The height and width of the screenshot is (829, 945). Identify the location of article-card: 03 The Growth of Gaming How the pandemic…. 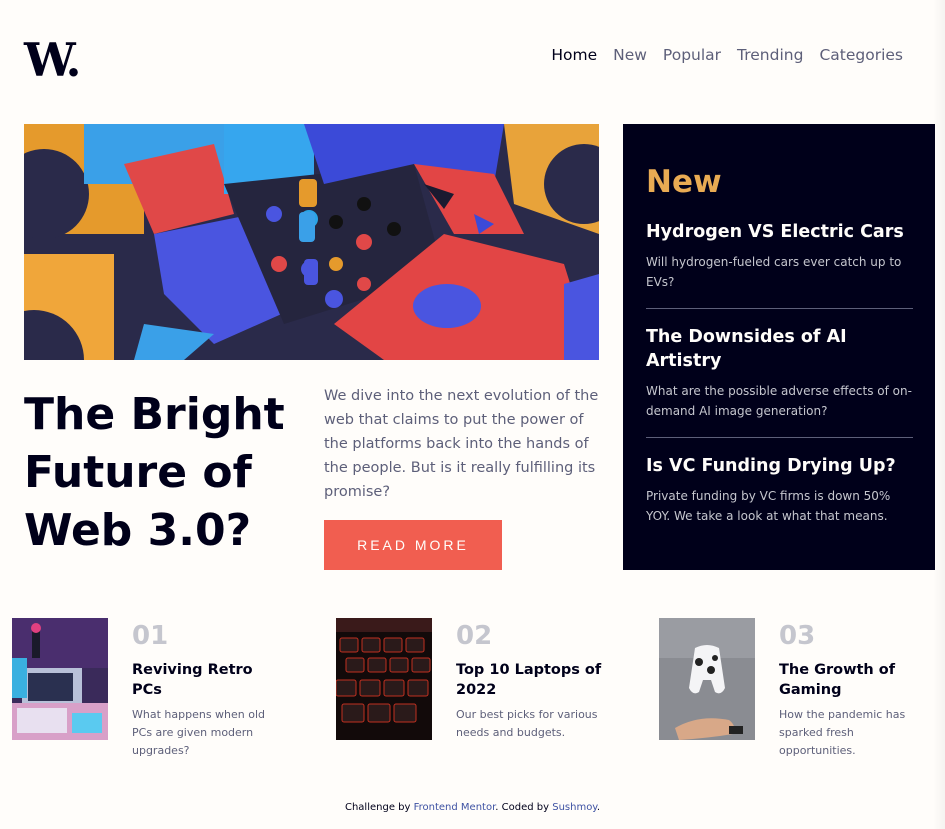
(794, 689).